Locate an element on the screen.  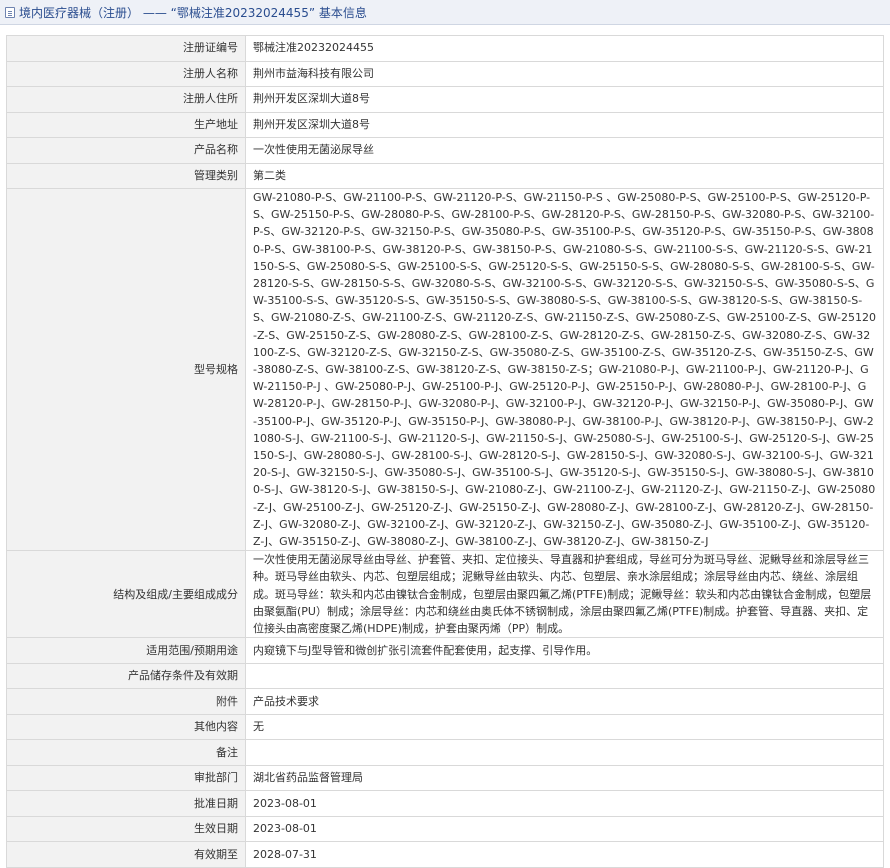
table-row: 产品储存条件及有效期 is located at coordinates (445, 676).